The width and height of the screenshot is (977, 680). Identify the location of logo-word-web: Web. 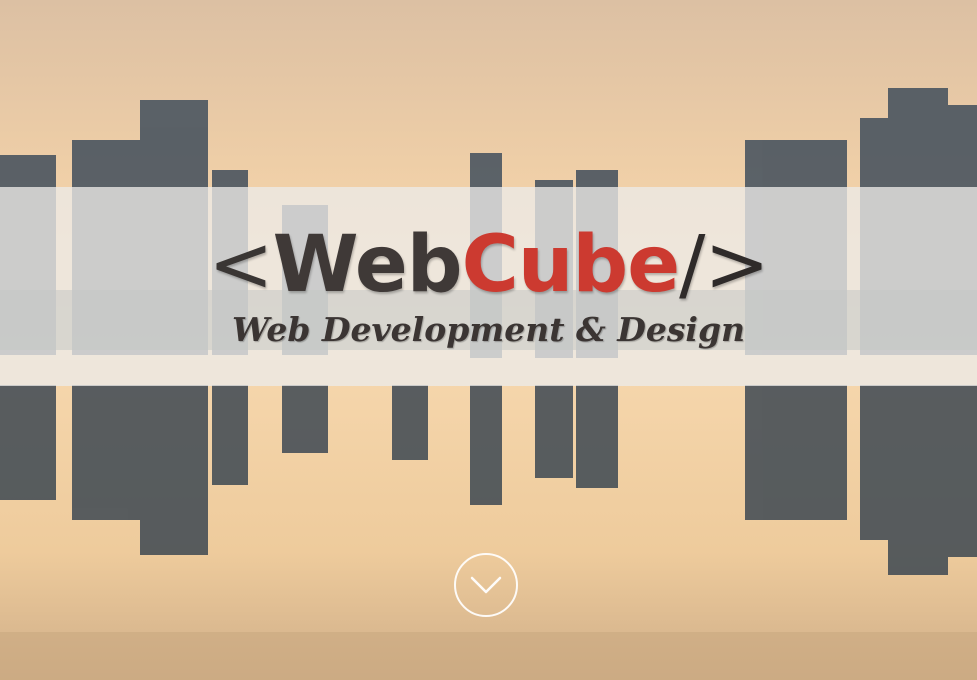
(367, 265).